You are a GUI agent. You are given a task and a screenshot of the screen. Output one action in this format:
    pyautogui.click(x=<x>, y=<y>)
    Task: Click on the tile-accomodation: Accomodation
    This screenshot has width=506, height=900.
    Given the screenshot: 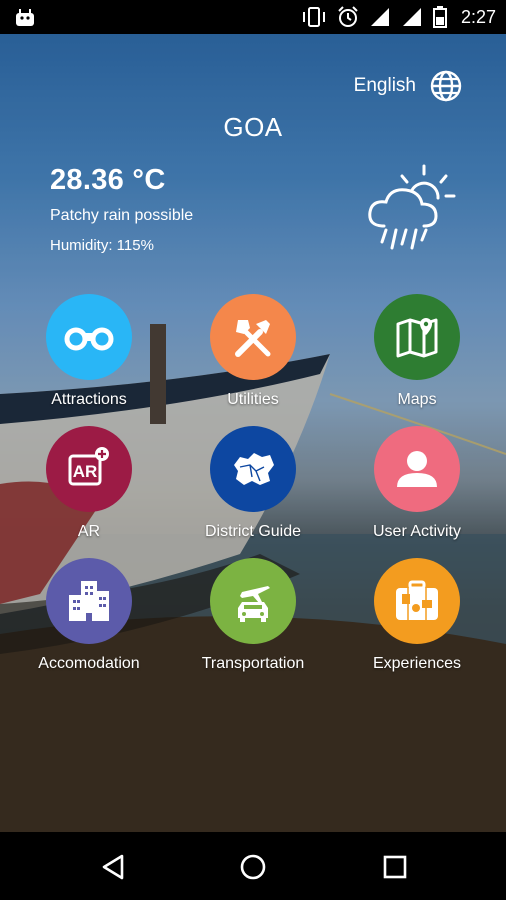 What is the action you would take?
    pyautogui.click(x=89, y=615)
    